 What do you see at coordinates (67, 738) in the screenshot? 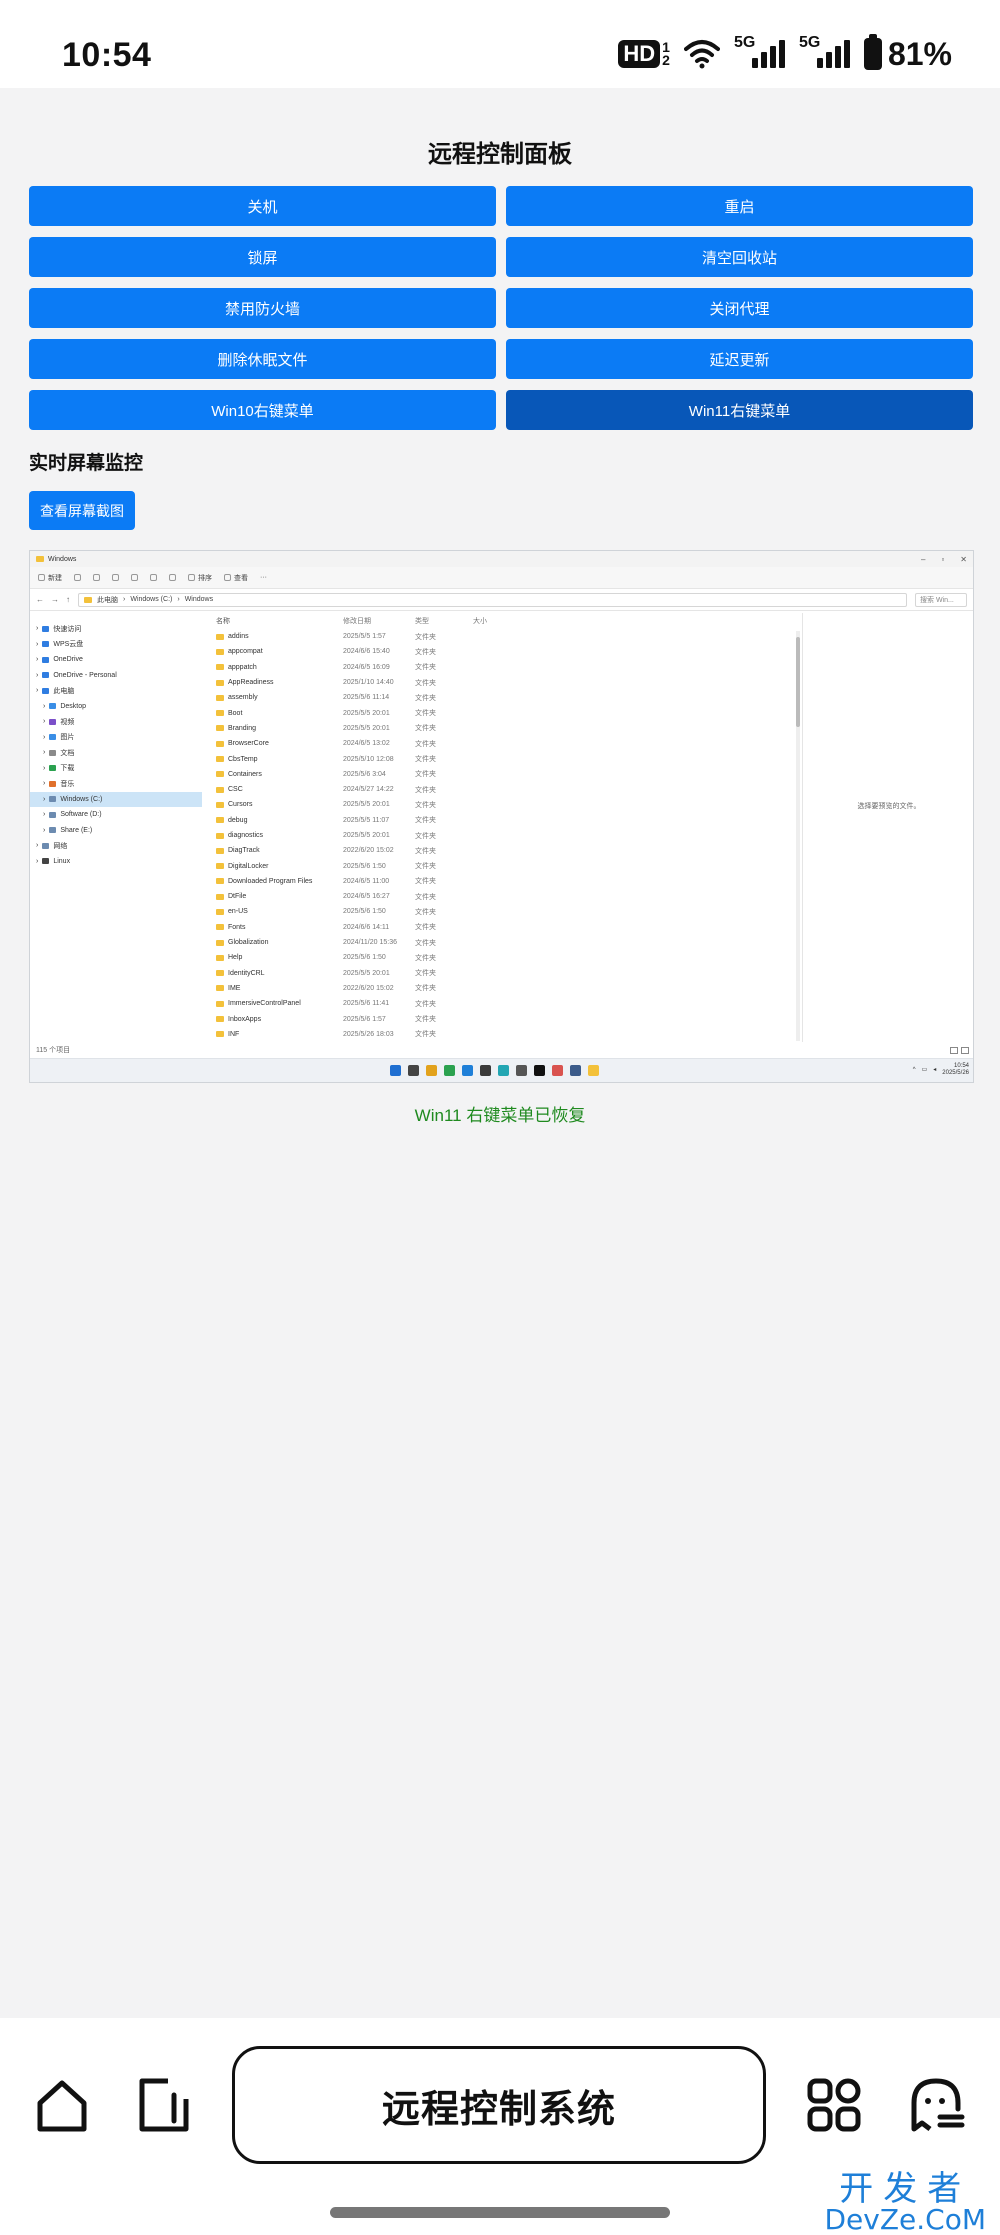
I see `nav-item-label: 图片` at bounding box center [67, 738].